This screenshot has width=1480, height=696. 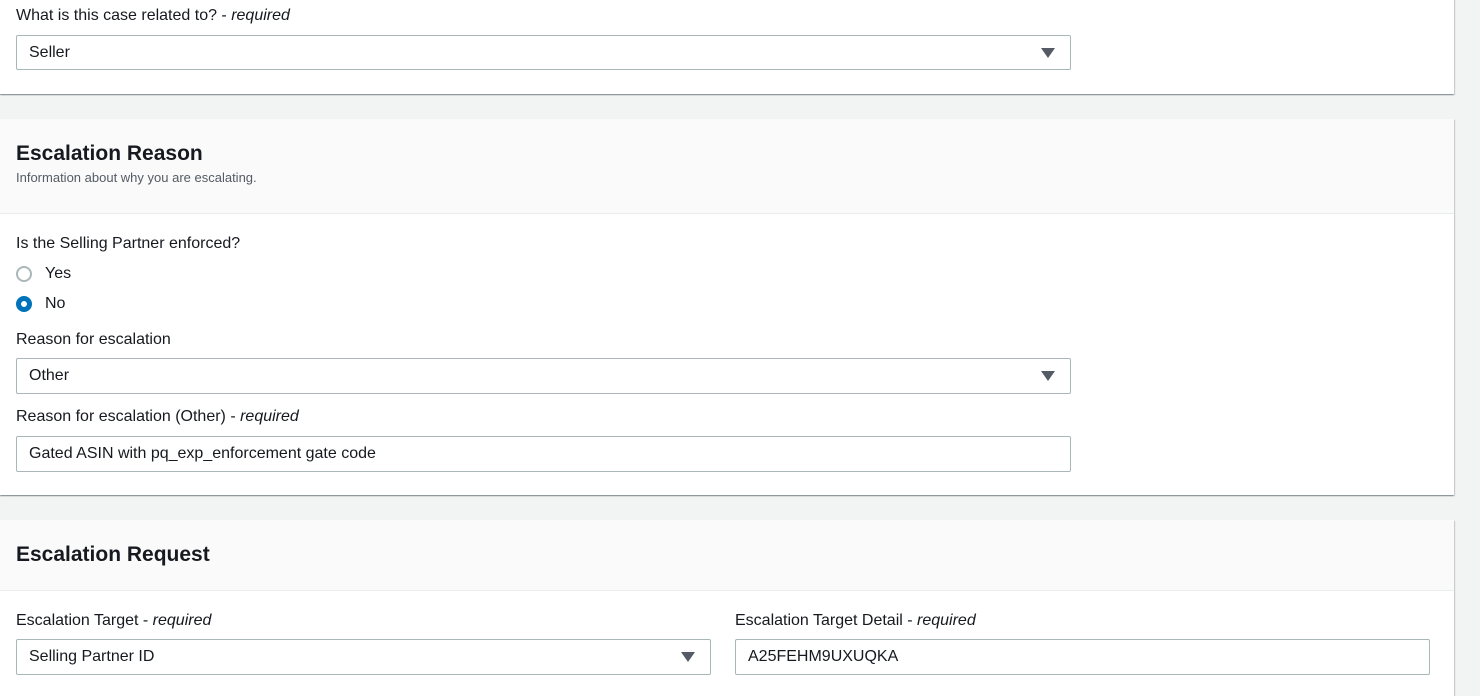 I want to click on case-related-label: What is this case related to? - required, so click(x=153, y=15).